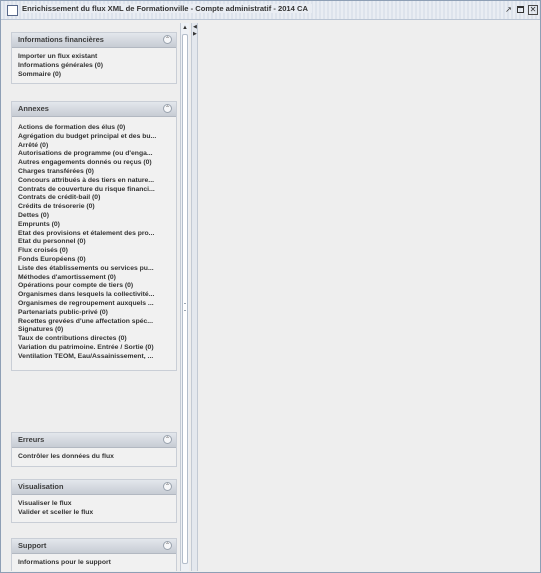 This screenshot has height=573, width=541. I want to click on nav-item-annexe: Flux croisés (0), so click(97, 251).